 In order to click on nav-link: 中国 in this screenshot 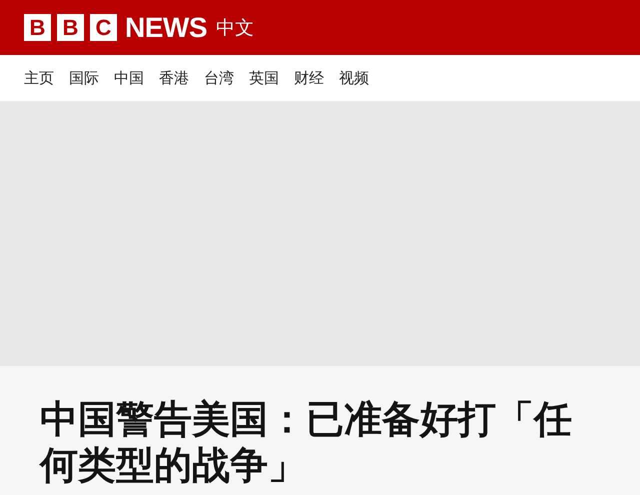, I will do `click(129, 78)`.